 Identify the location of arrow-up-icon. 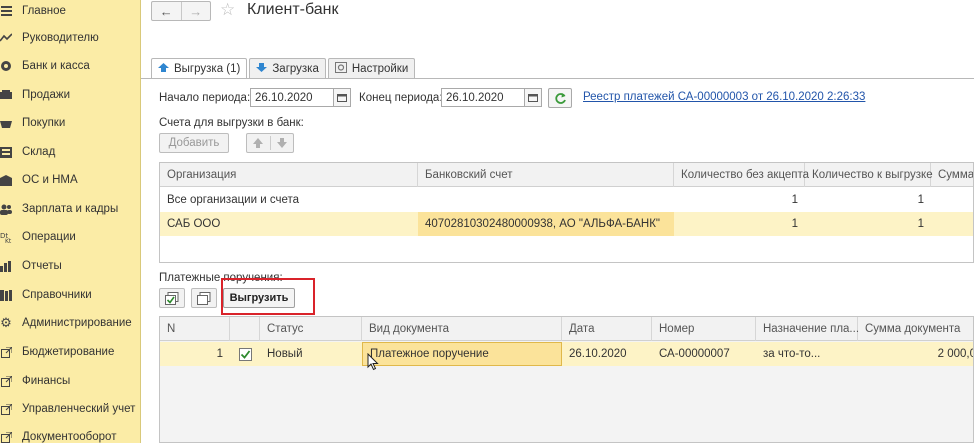
(258, 143).